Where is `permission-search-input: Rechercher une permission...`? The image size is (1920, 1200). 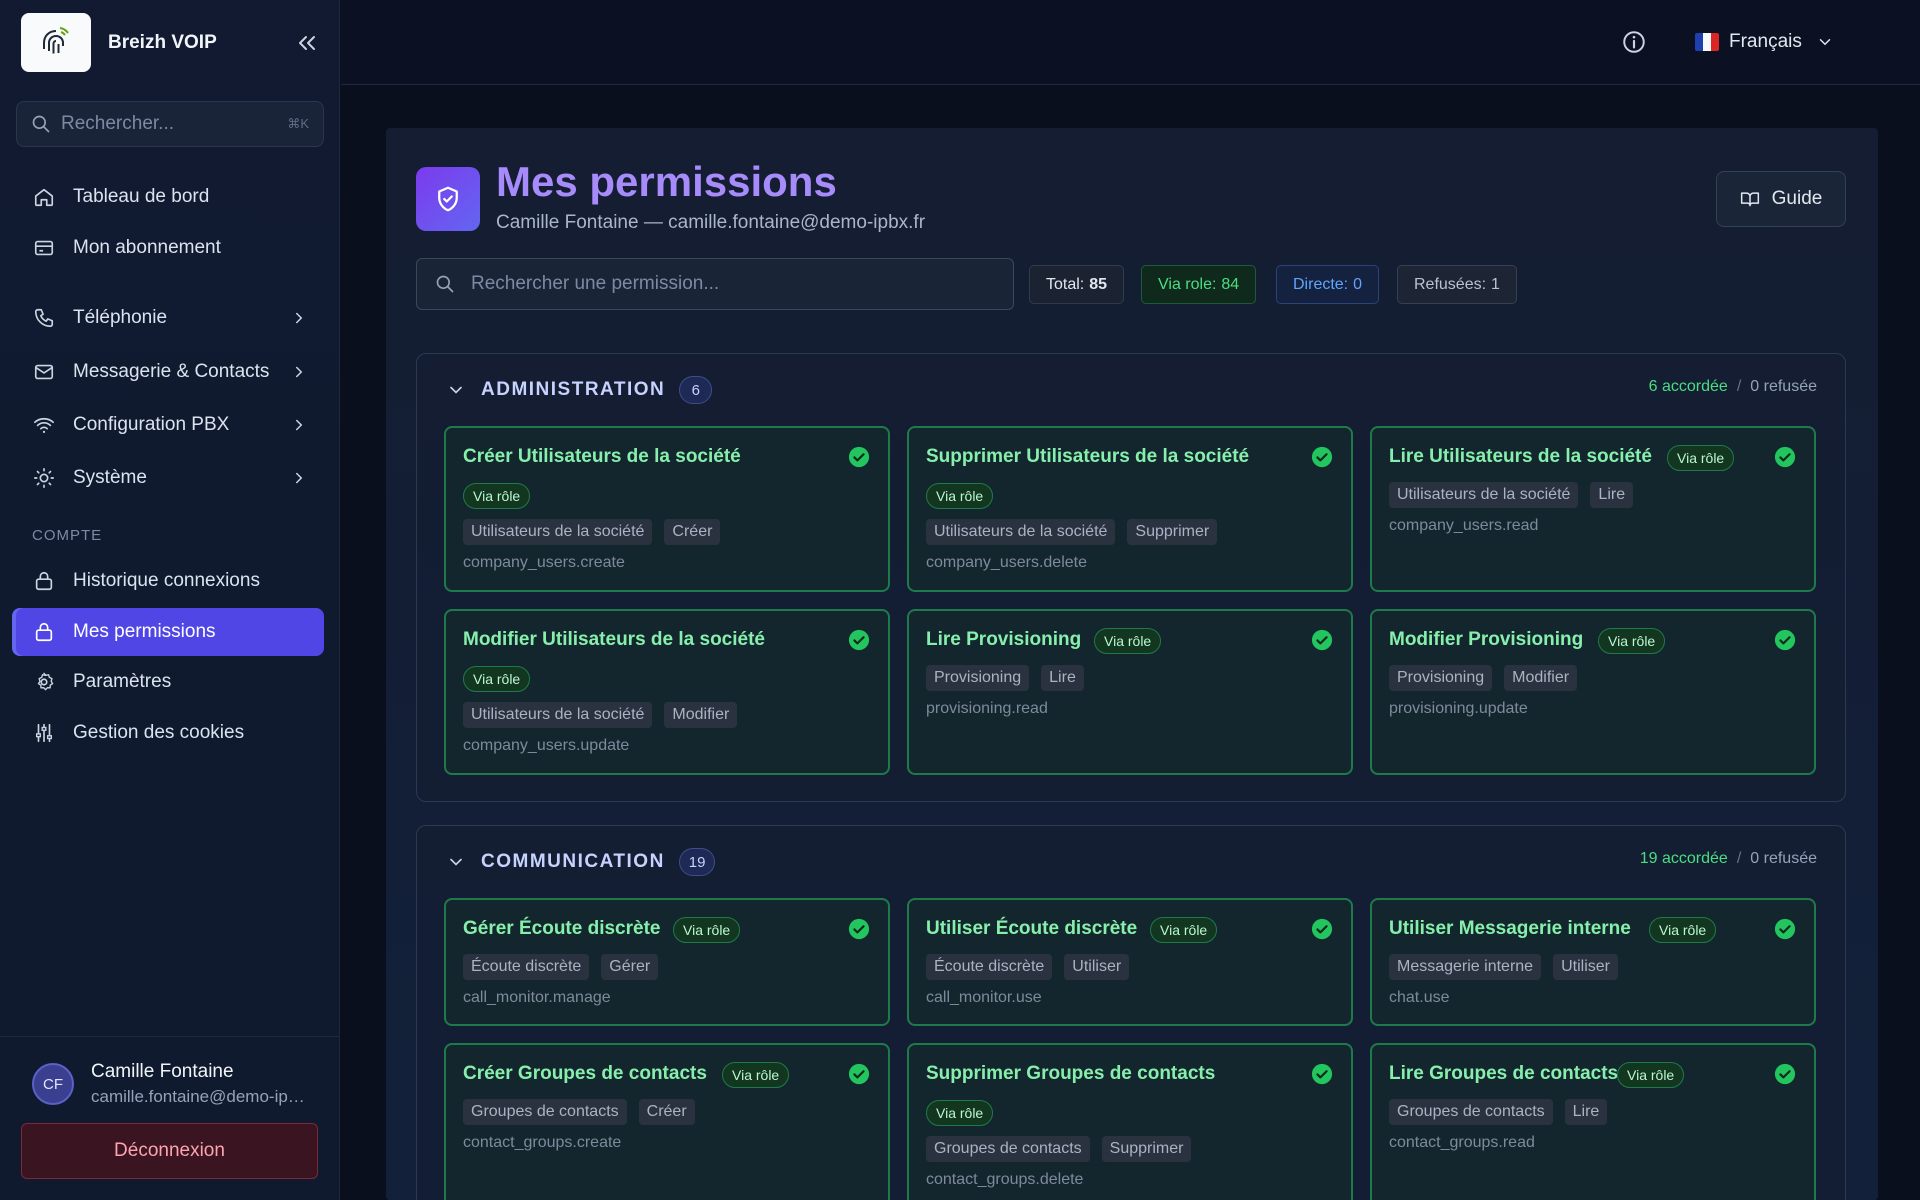
permission-search-input: Rechercher une permission... is located at coordinates (715, 284).